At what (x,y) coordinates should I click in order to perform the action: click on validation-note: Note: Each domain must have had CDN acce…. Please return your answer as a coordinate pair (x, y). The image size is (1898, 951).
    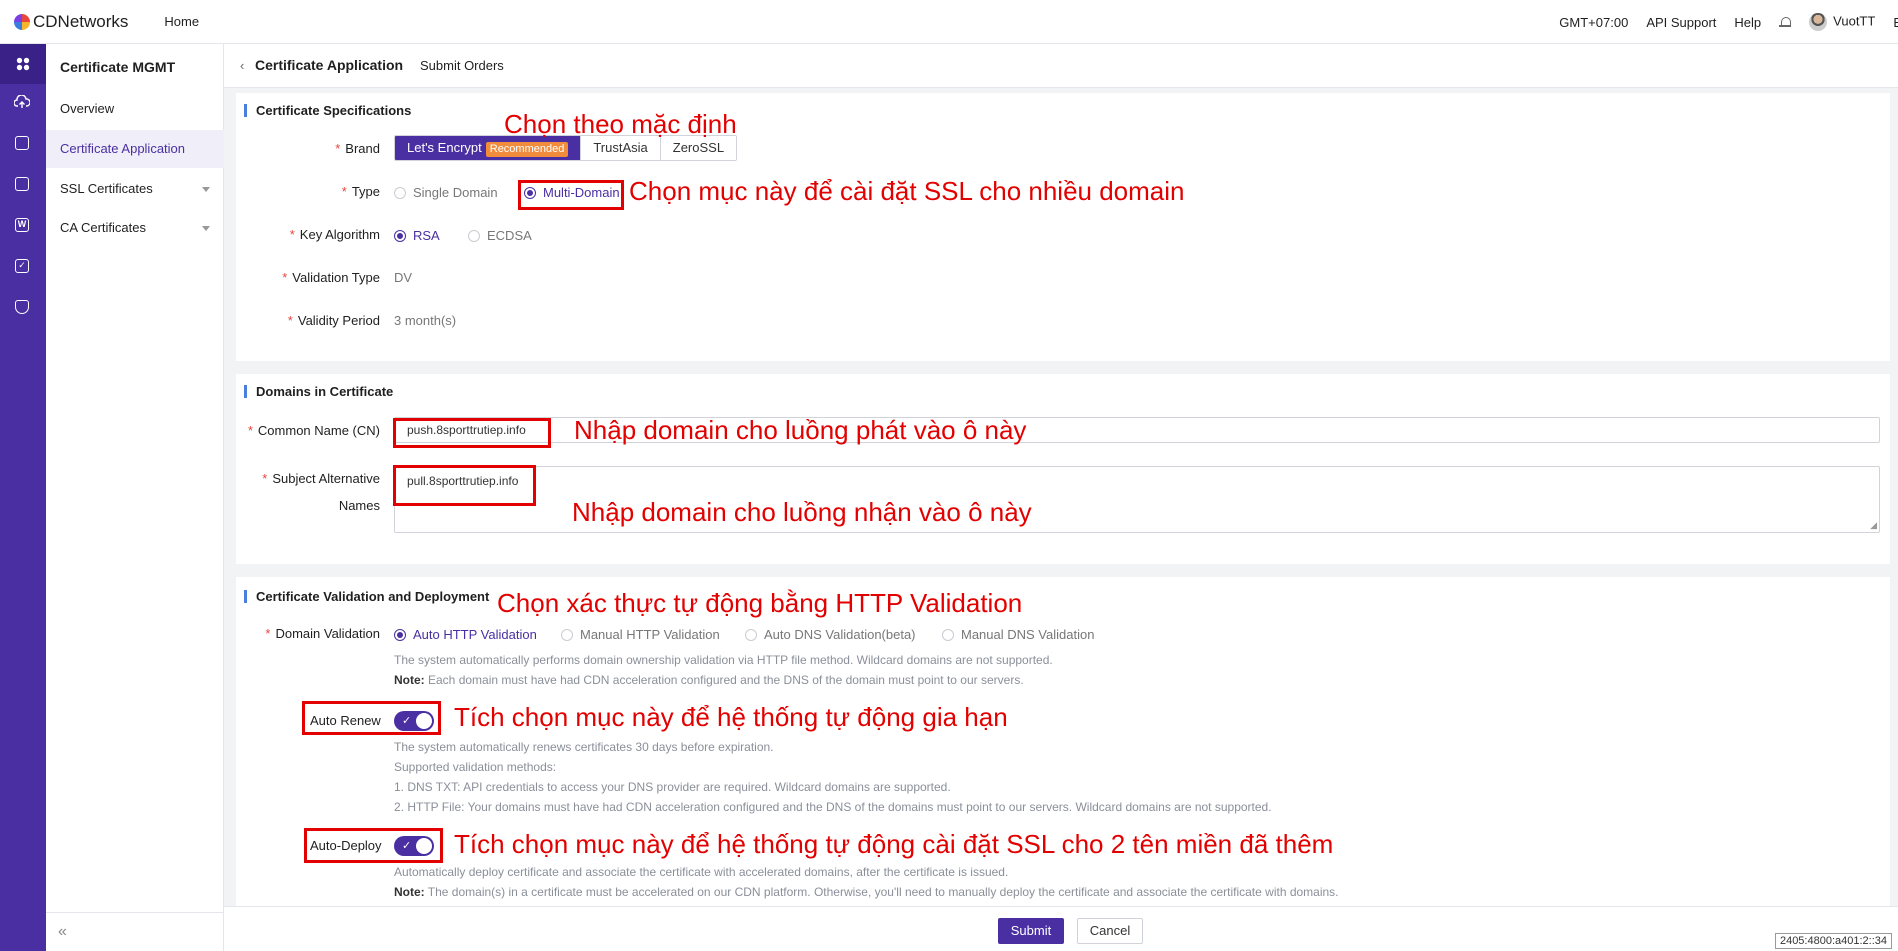
    Looking at the image, I should click on (709, 680).